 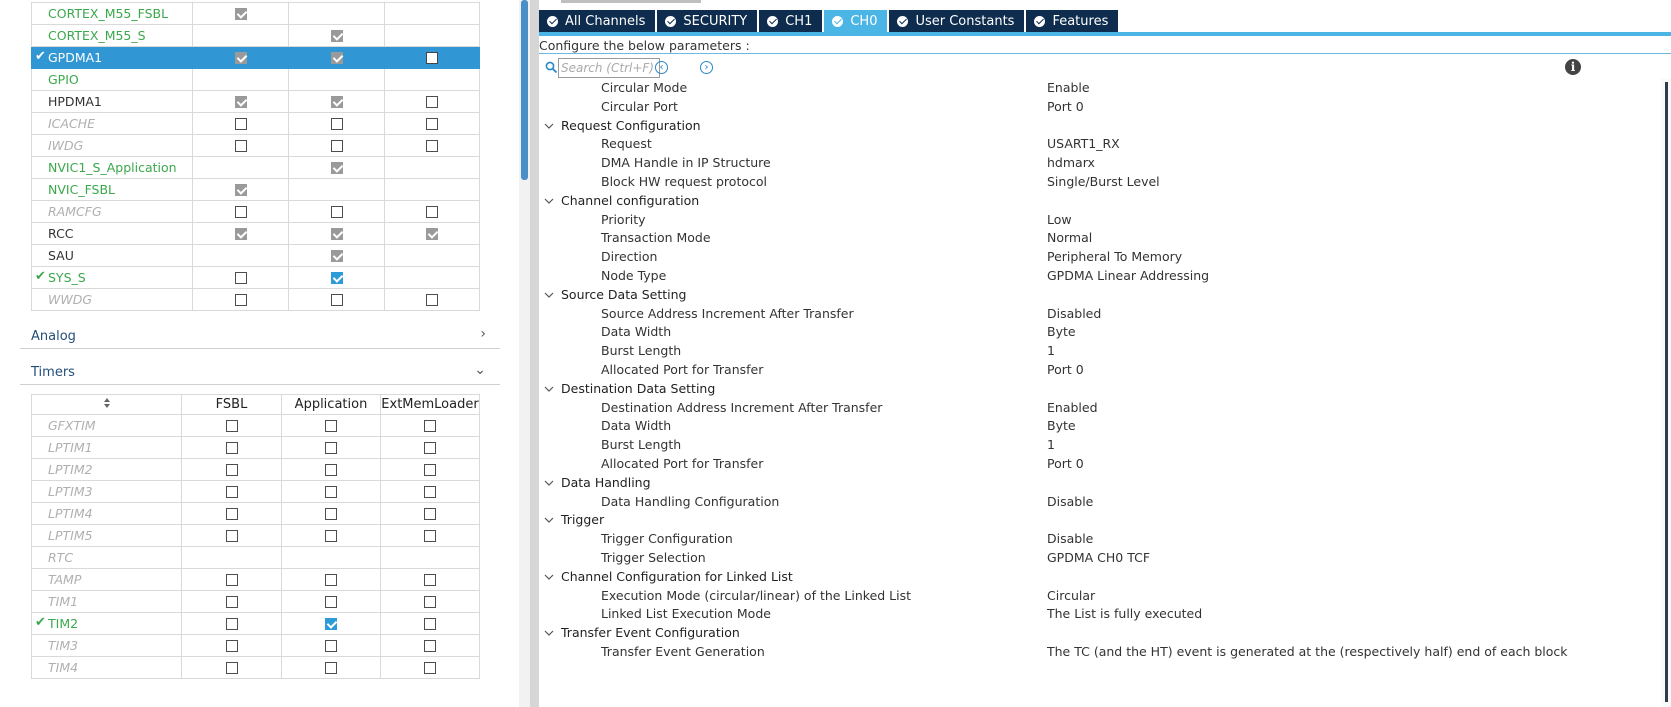 I want to click on param-value: Peripheral To Memory, so click(x=1114, y=256).